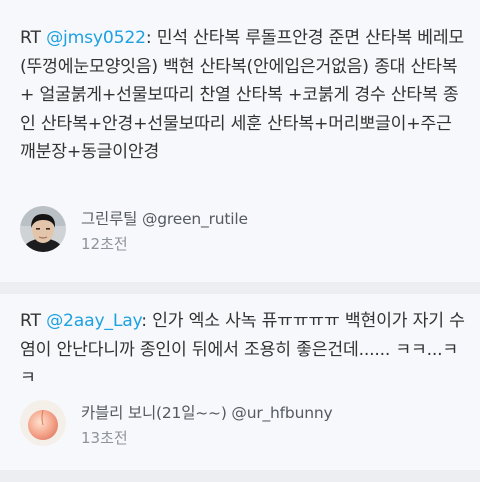  What do you see at coordinates (104, 244) in the screenshot?
I see `timestamp: 12초전` at bounding box center [104, 244].